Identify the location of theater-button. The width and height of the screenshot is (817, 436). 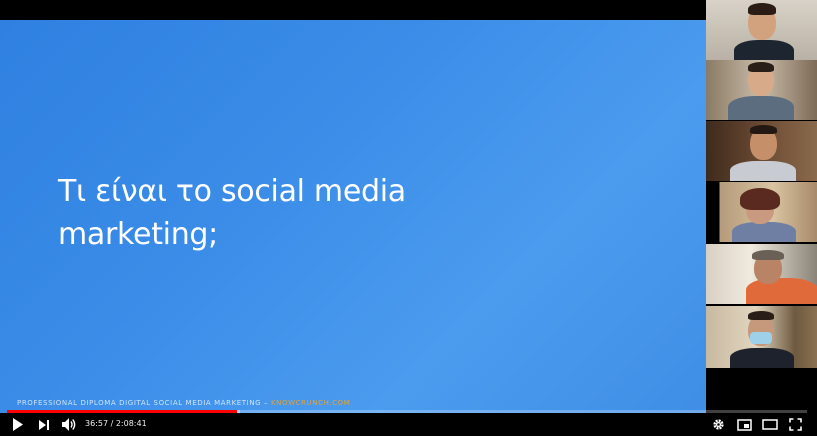
(770, 424).